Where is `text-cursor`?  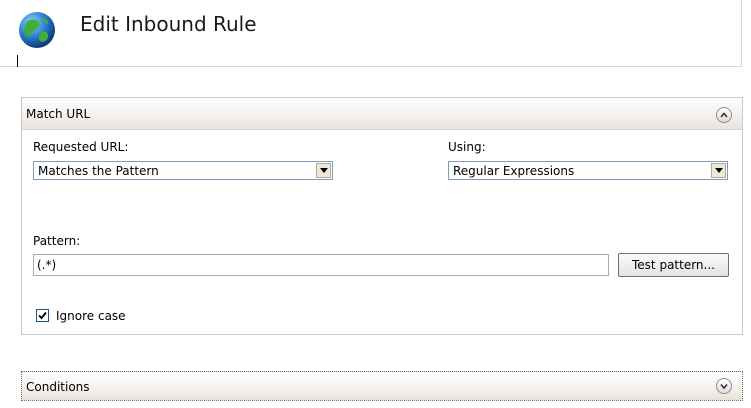
text-cursor is located at coordinates (17, 61).